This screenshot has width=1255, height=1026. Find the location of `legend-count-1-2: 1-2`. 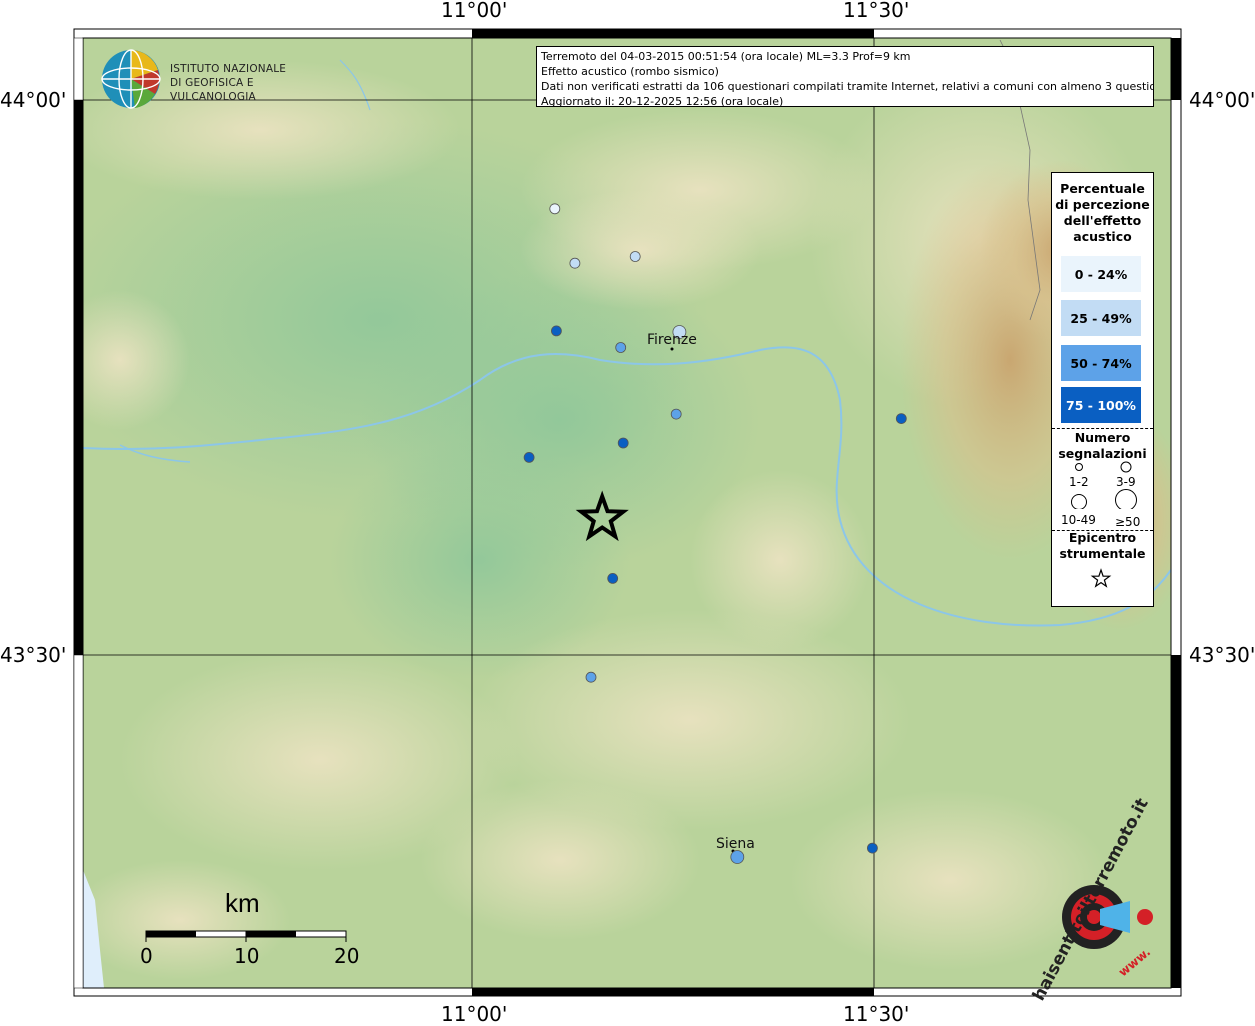

legend-count-1-2: 1-2 is located at coordinates (1079, 482).